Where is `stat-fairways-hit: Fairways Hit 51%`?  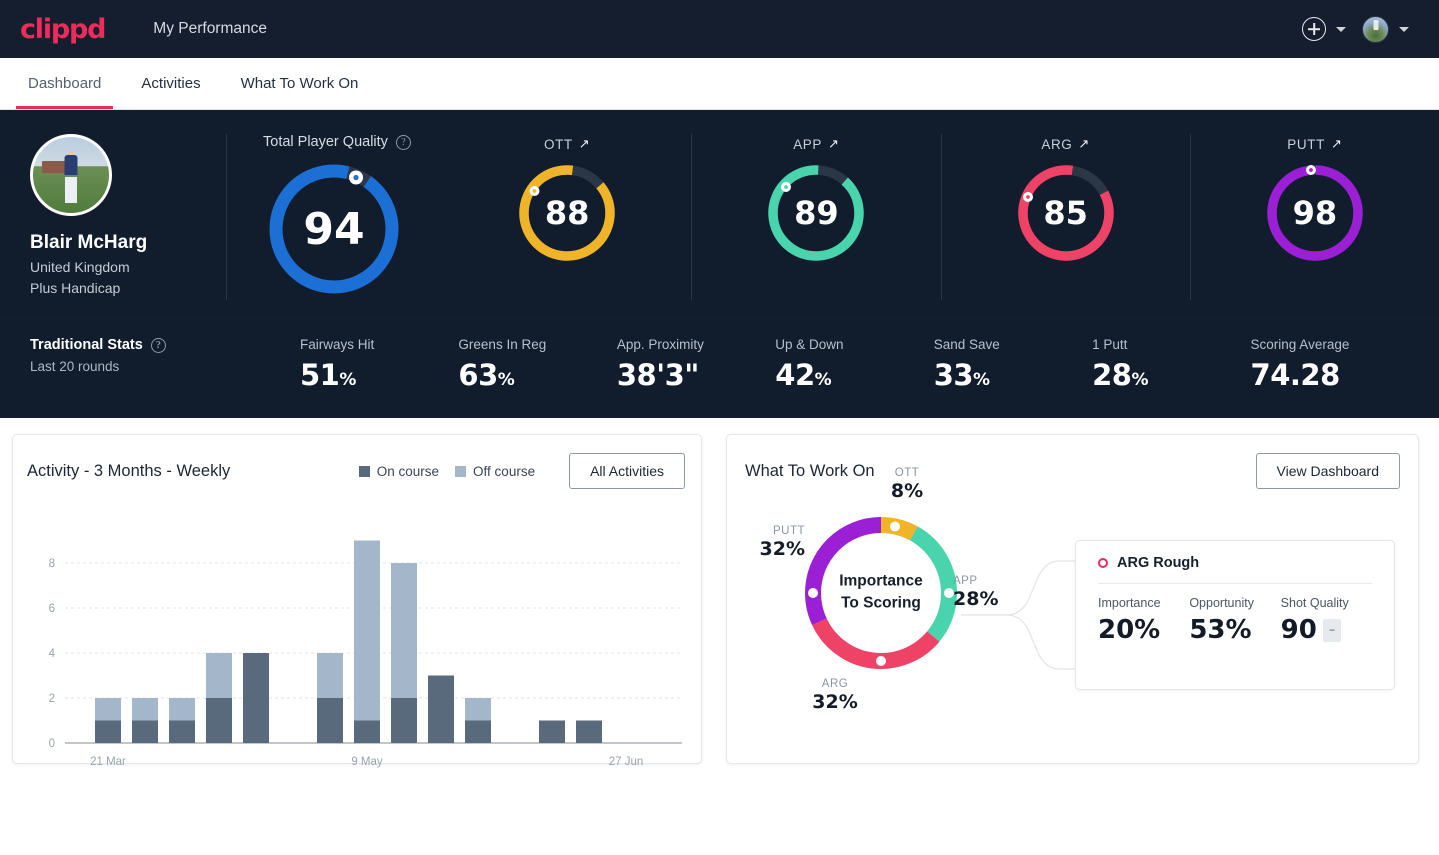
stat-fairways-hit: Fairways Hit 51% is located at coordinates (379, 364).